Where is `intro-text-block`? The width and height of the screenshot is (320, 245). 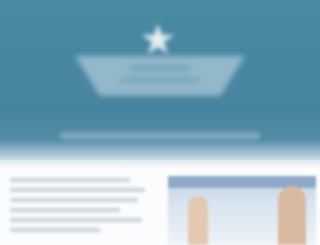 intro-text-block is located at coordinates (80, 208).